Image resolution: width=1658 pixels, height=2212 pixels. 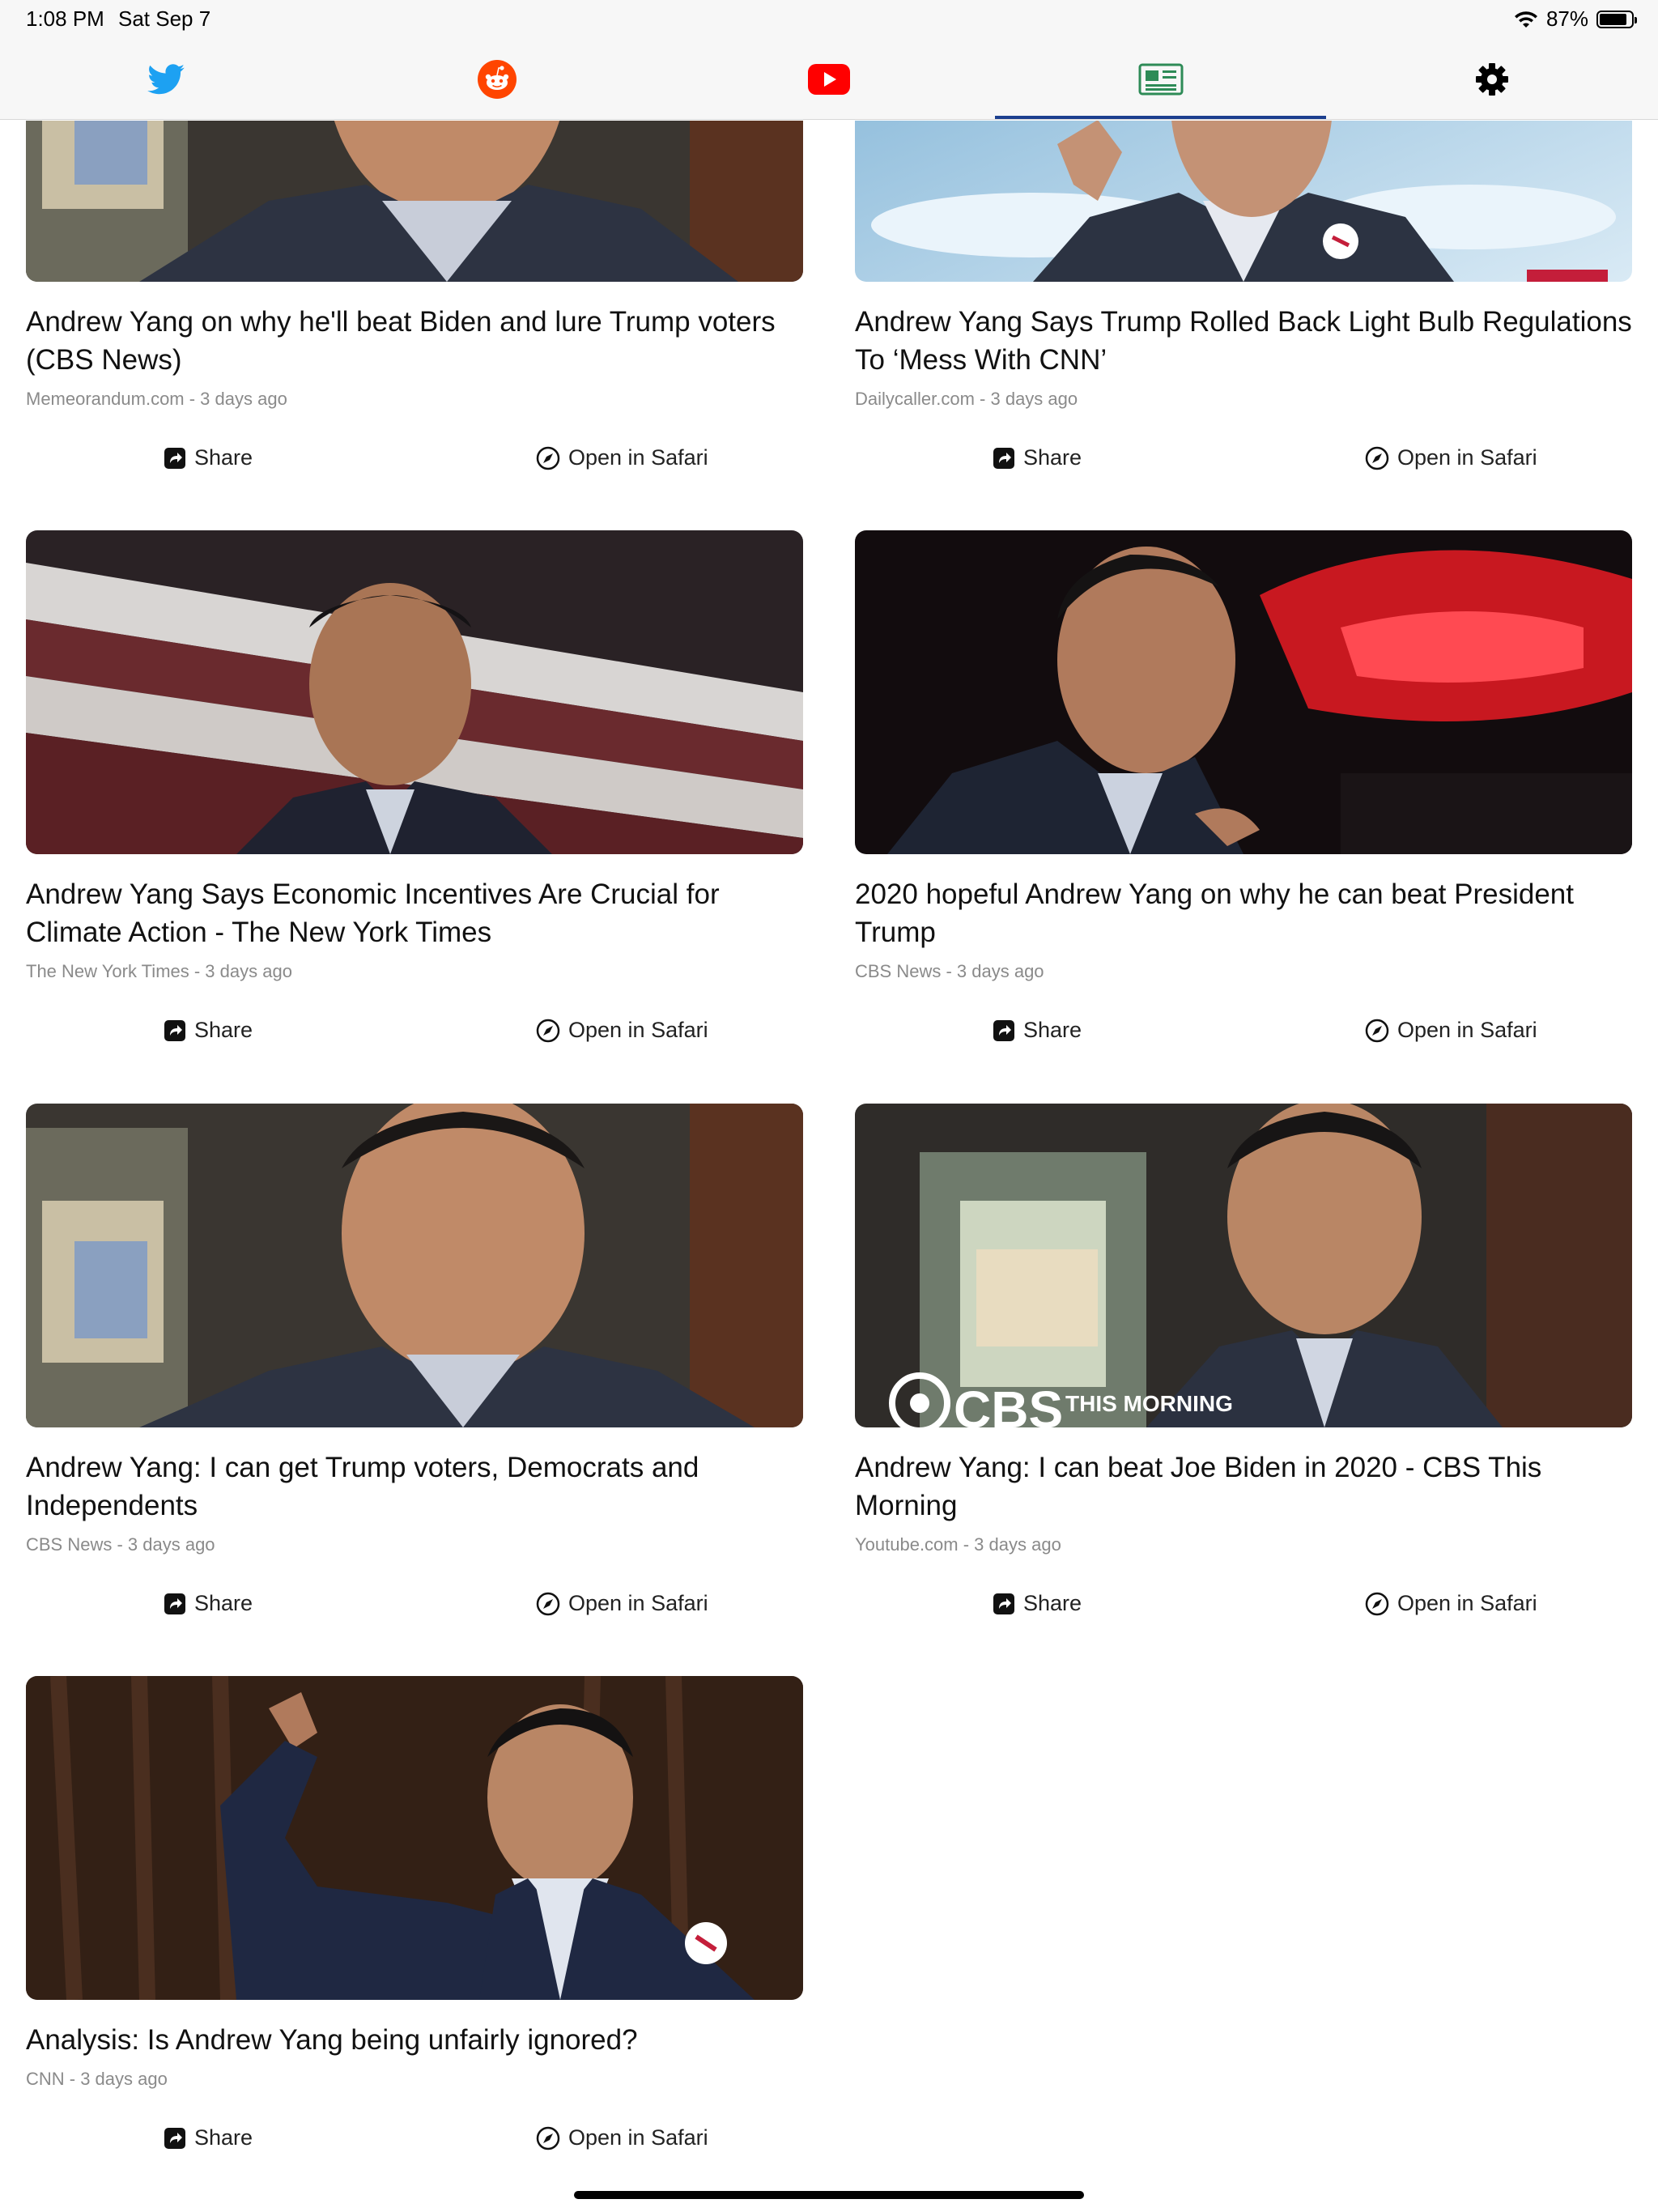 I want to click on home-indicator, so click(x=829, y=2195).